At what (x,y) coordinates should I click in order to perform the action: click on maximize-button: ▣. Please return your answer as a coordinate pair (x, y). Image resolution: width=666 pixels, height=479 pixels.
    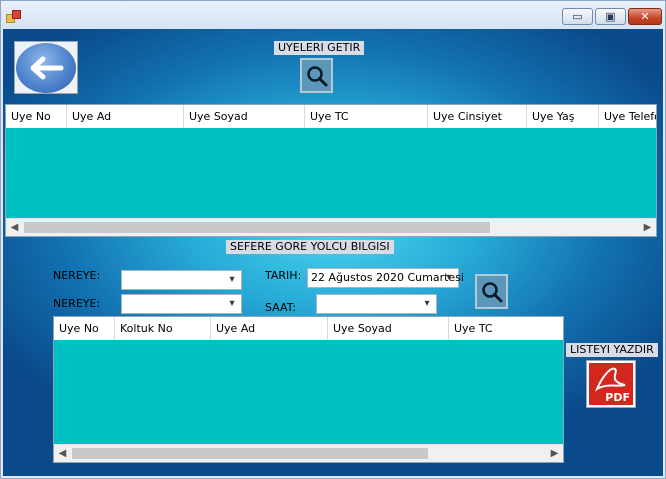
    Looking at the image, I should click on (610, 16).